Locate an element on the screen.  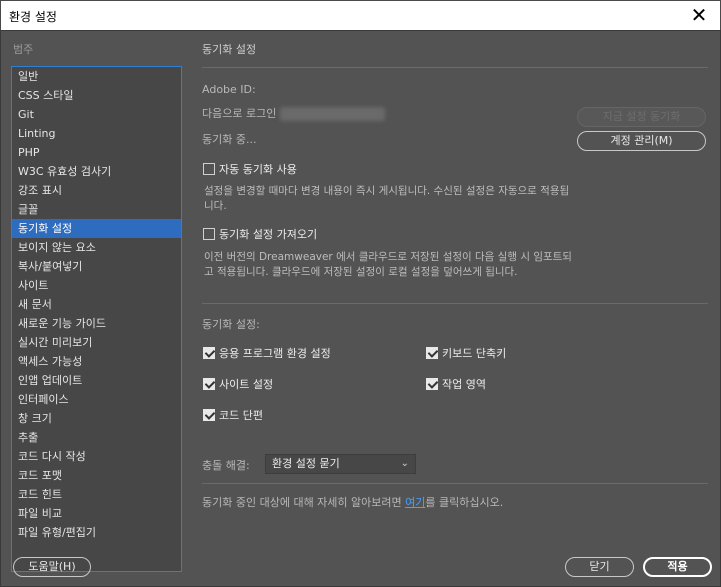
keyboard-option: 키보드 단축키 is located at coordinates (466, 353).